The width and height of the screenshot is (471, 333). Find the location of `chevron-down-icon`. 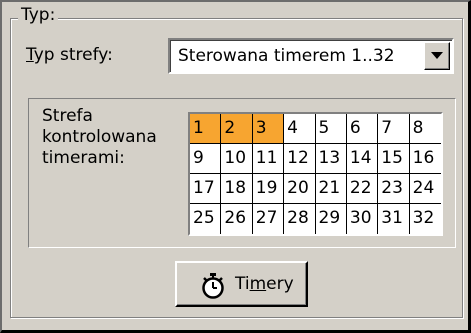

chevron-down-icon is located at coordinates (437, 55).